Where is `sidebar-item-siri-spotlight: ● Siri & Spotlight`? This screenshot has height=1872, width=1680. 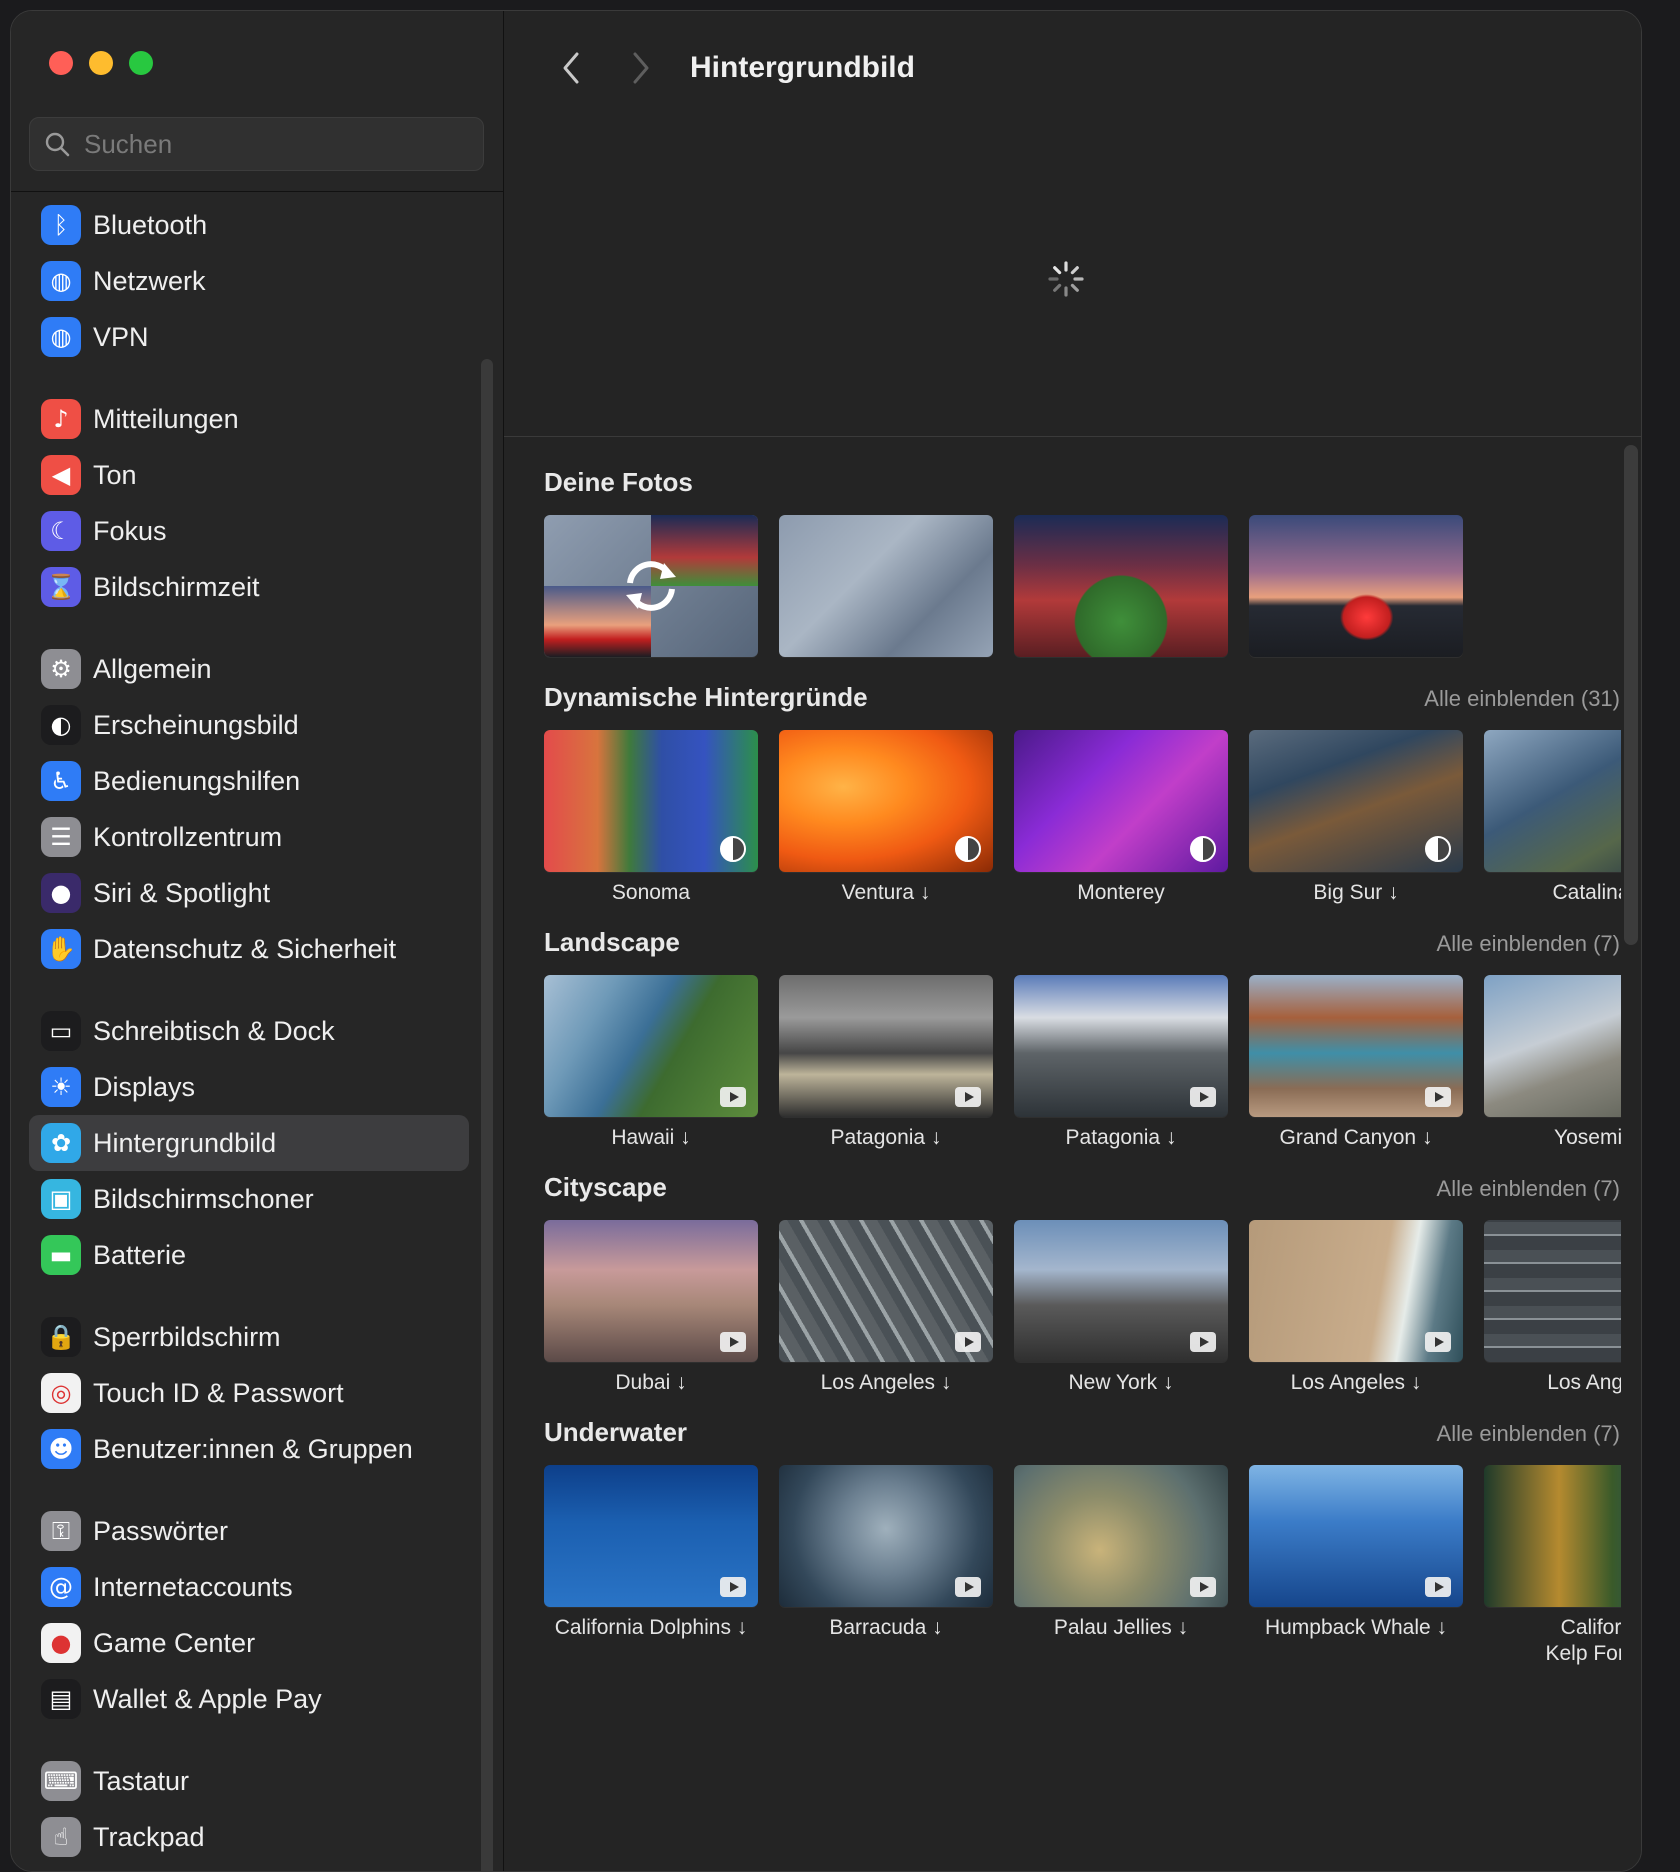
sidebar-item-siri-spotlight: ● Siri & Spotlight is located at coordinates (249, 893).